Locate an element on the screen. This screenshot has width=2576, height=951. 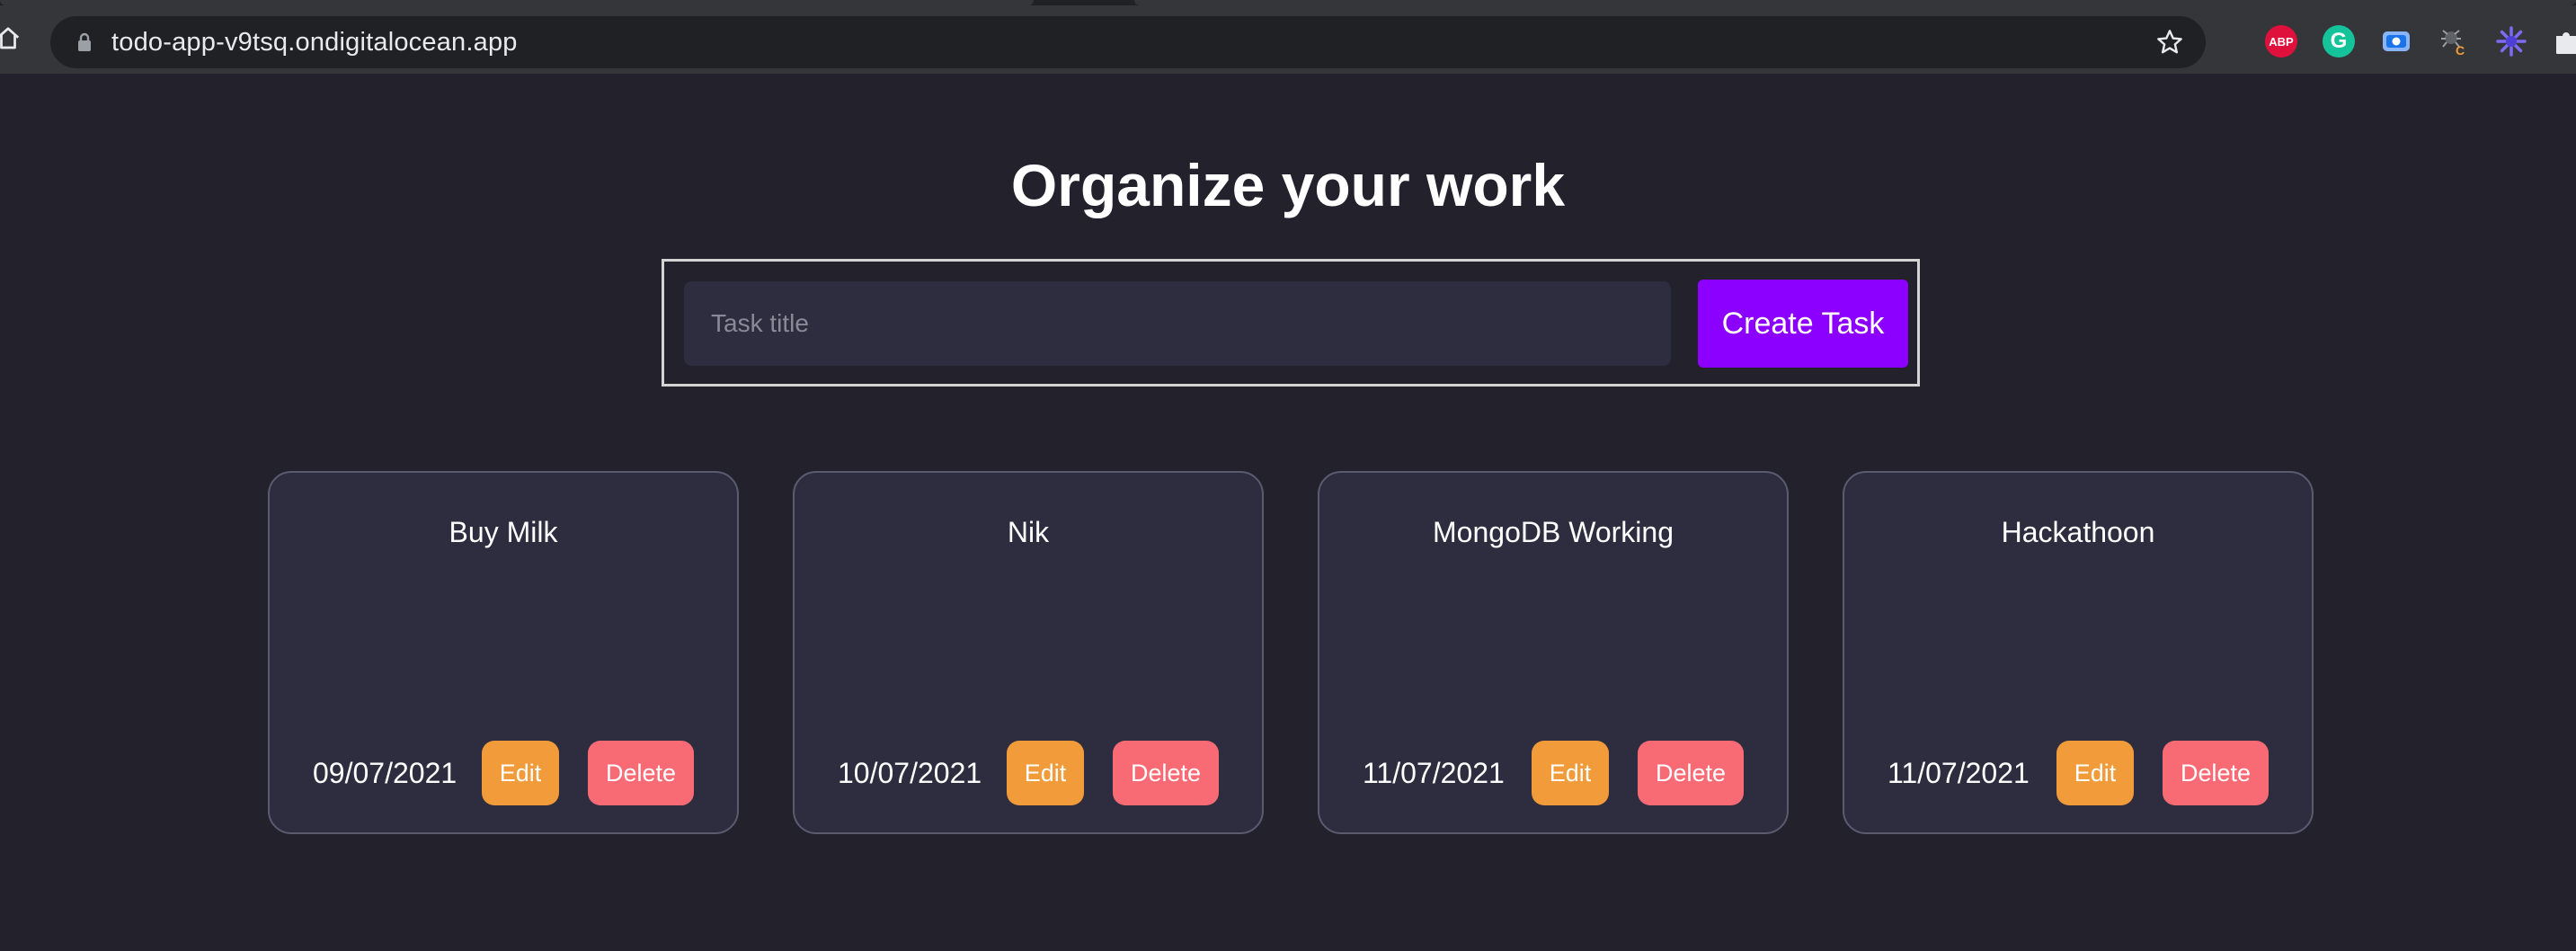
home-icon is located at coordinates (11, 38).